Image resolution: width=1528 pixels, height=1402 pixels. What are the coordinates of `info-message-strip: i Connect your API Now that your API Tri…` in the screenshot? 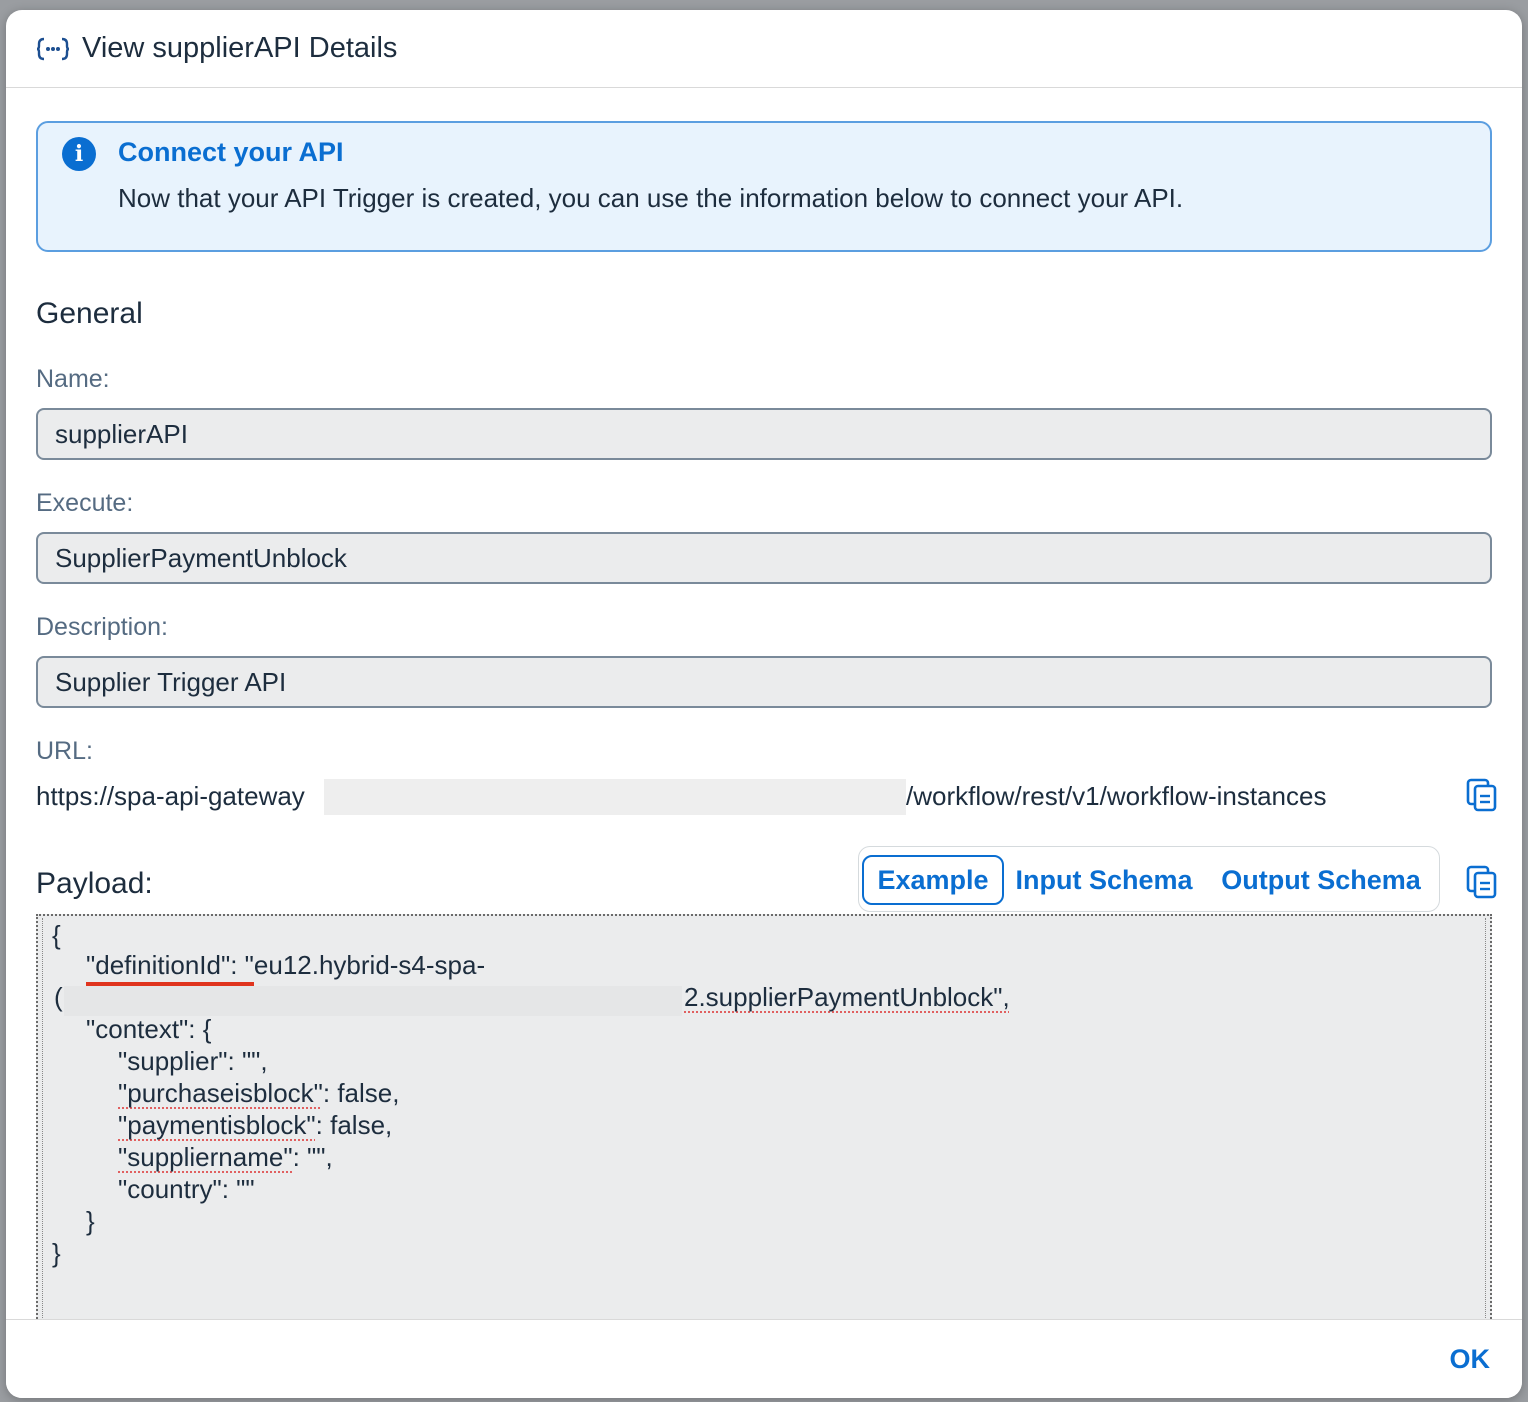 It's located at (764, 186).